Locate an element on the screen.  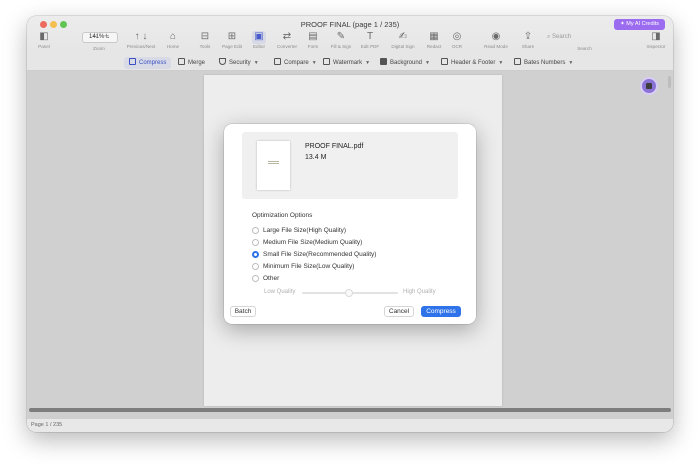
page-indicator: Page 1 / 235 is located at coordinates (47, 425).